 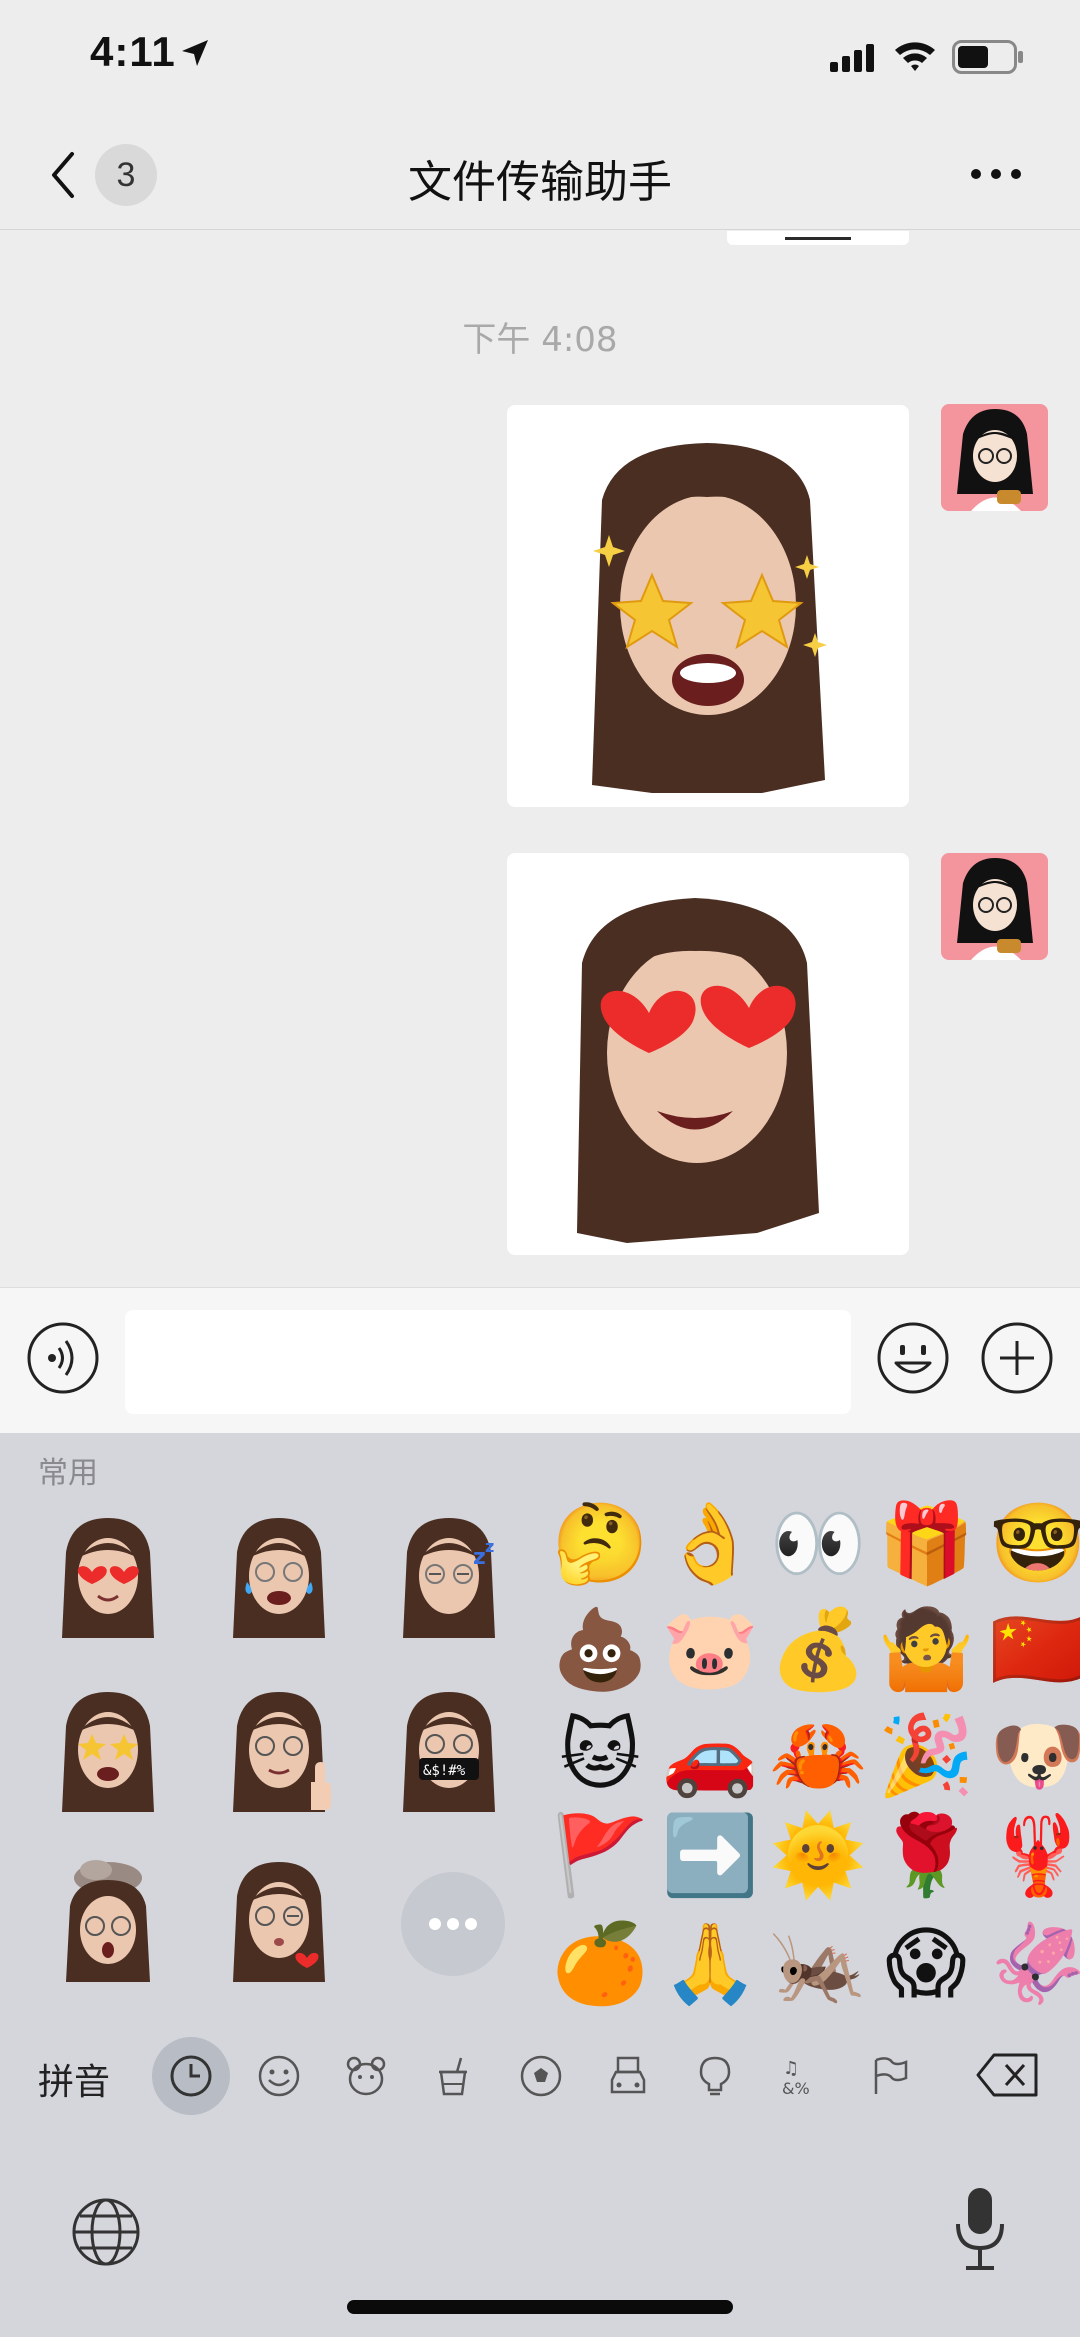 What do you see at coordinates (818, 238) in the screenshot?
I see `previous-message-line` at bounding box center [818, 238].